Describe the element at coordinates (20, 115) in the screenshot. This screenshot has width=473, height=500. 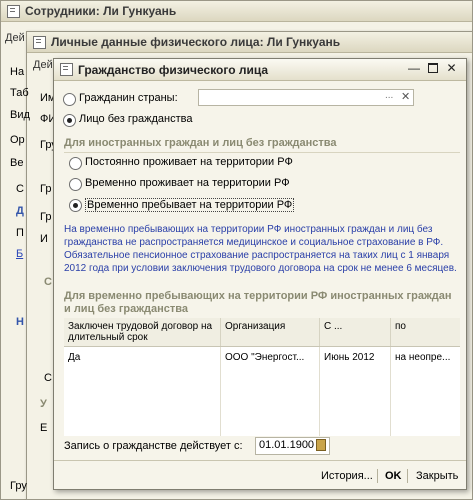
I see `stub-label: Вид` at that location.